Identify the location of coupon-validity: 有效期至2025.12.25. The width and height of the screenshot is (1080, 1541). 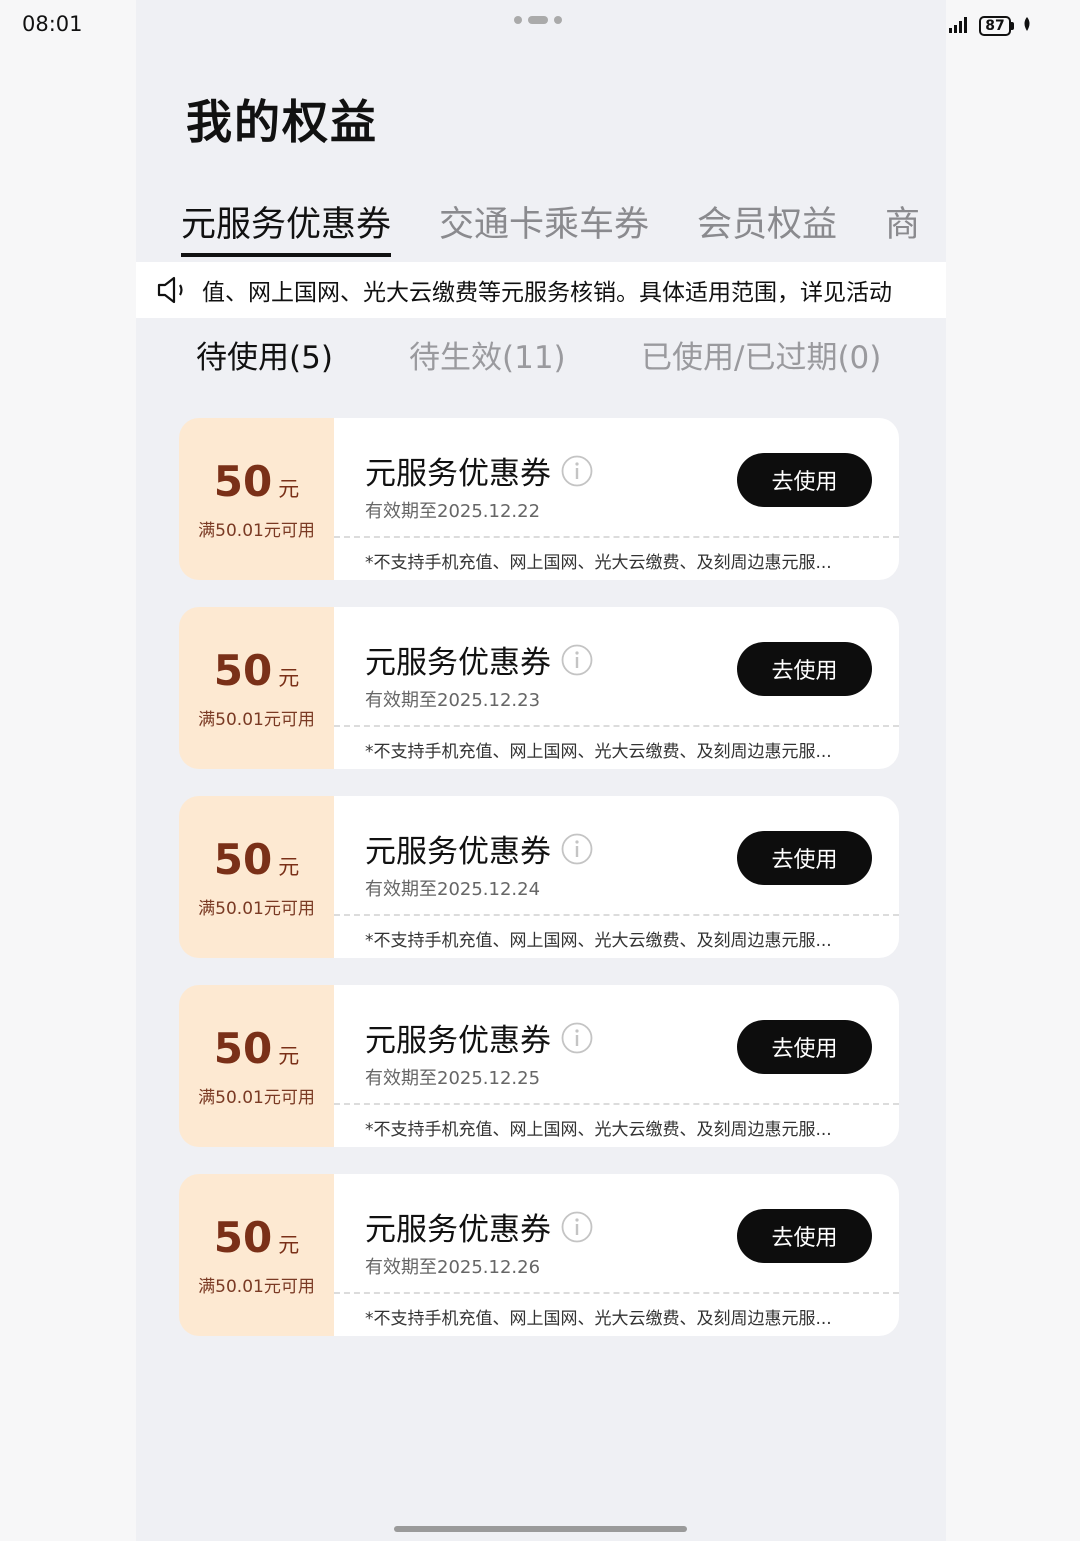
(453, 1078).